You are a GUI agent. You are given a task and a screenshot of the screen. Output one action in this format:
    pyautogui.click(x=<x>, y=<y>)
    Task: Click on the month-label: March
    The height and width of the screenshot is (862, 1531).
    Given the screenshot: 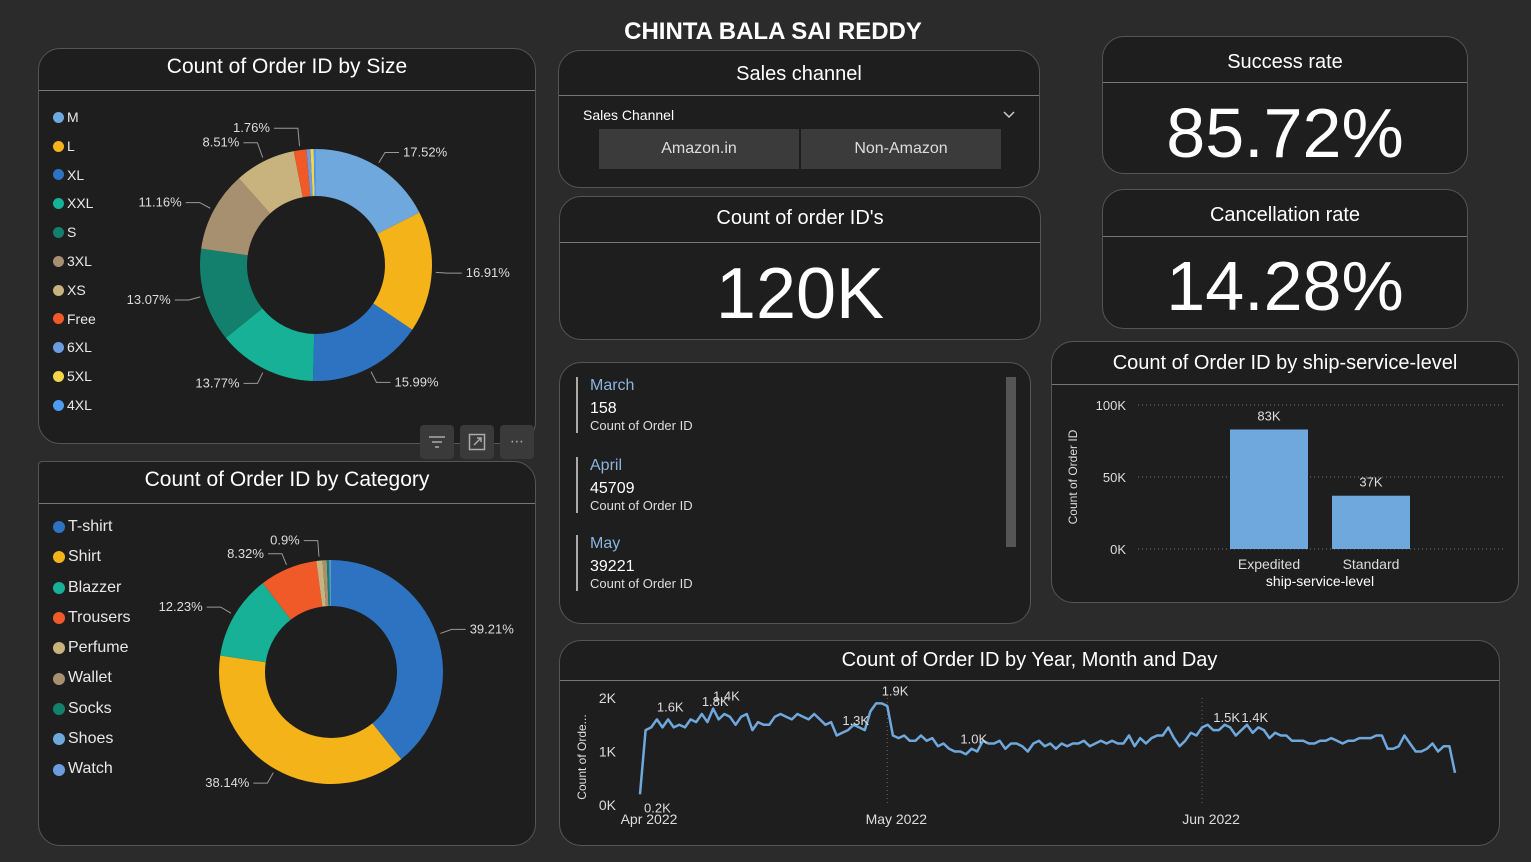 What is the action you would take?
    pyautogui.click(x=612, y=385)
    